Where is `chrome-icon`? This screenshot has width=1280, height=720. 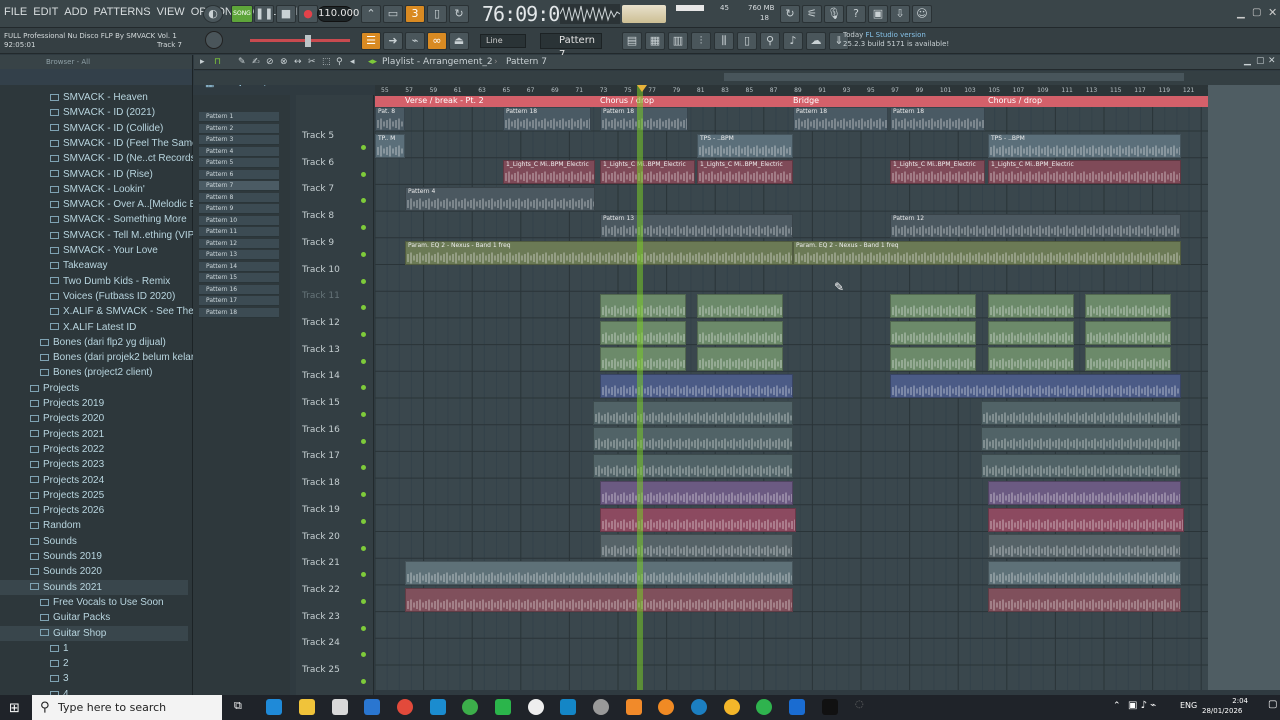
chrome-icon is located at coordinates (405, 707).